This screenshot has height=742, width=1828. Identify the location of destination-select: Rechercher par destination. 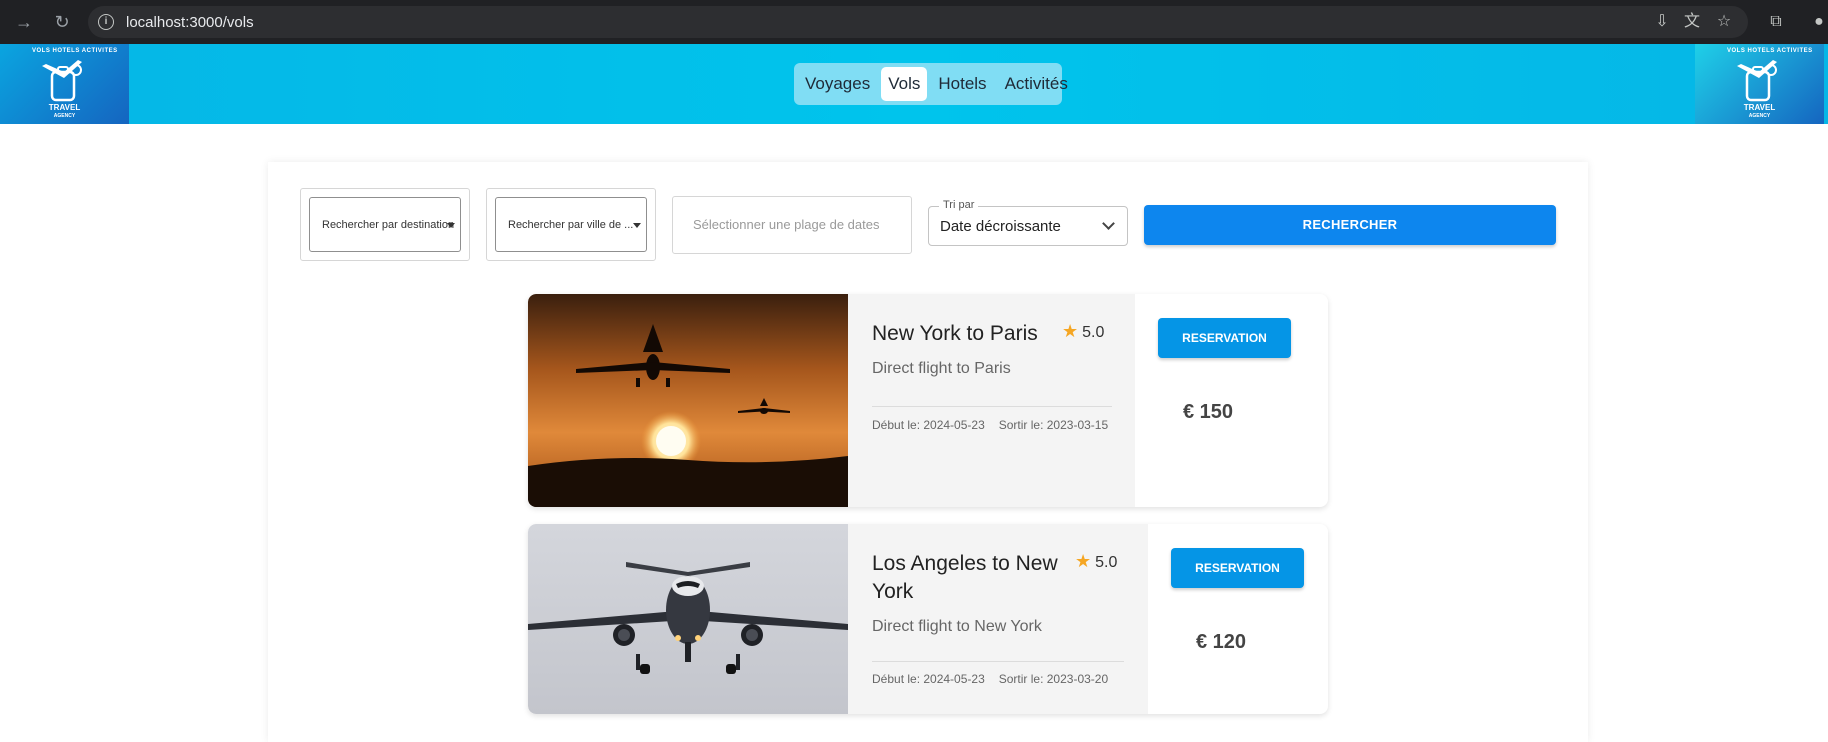
(385, 224).